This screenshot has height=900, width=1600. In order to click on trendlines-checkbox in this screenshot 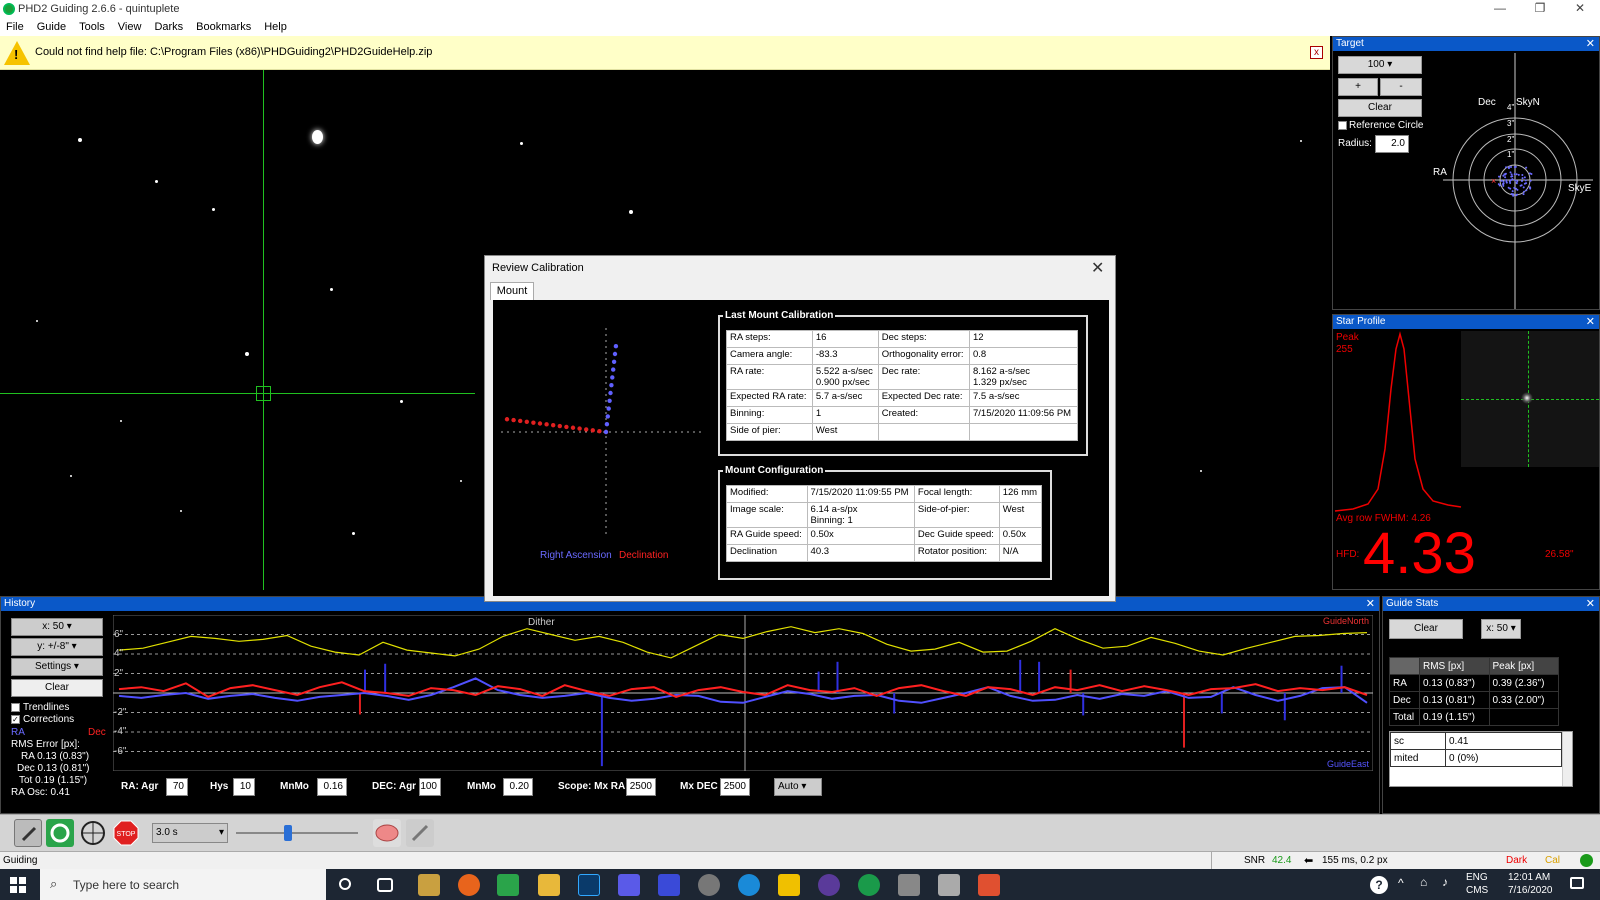, I will do `click(15, 707)`.